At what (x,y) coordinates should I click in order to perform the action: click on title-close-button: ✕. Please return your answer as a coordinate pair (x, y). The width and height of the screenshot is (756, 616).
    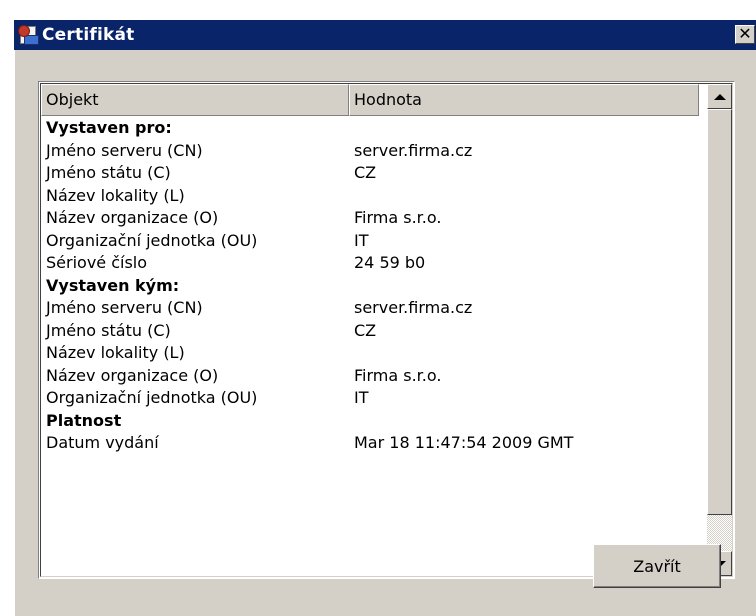
    Looking at the image, I should click on (745, 34).